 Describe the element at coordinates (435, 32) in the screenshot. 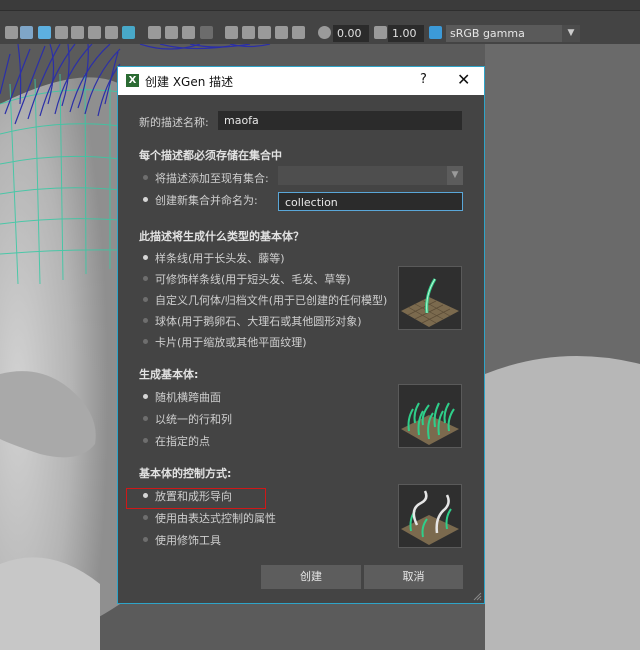

I see `color-management-icon` at that location.